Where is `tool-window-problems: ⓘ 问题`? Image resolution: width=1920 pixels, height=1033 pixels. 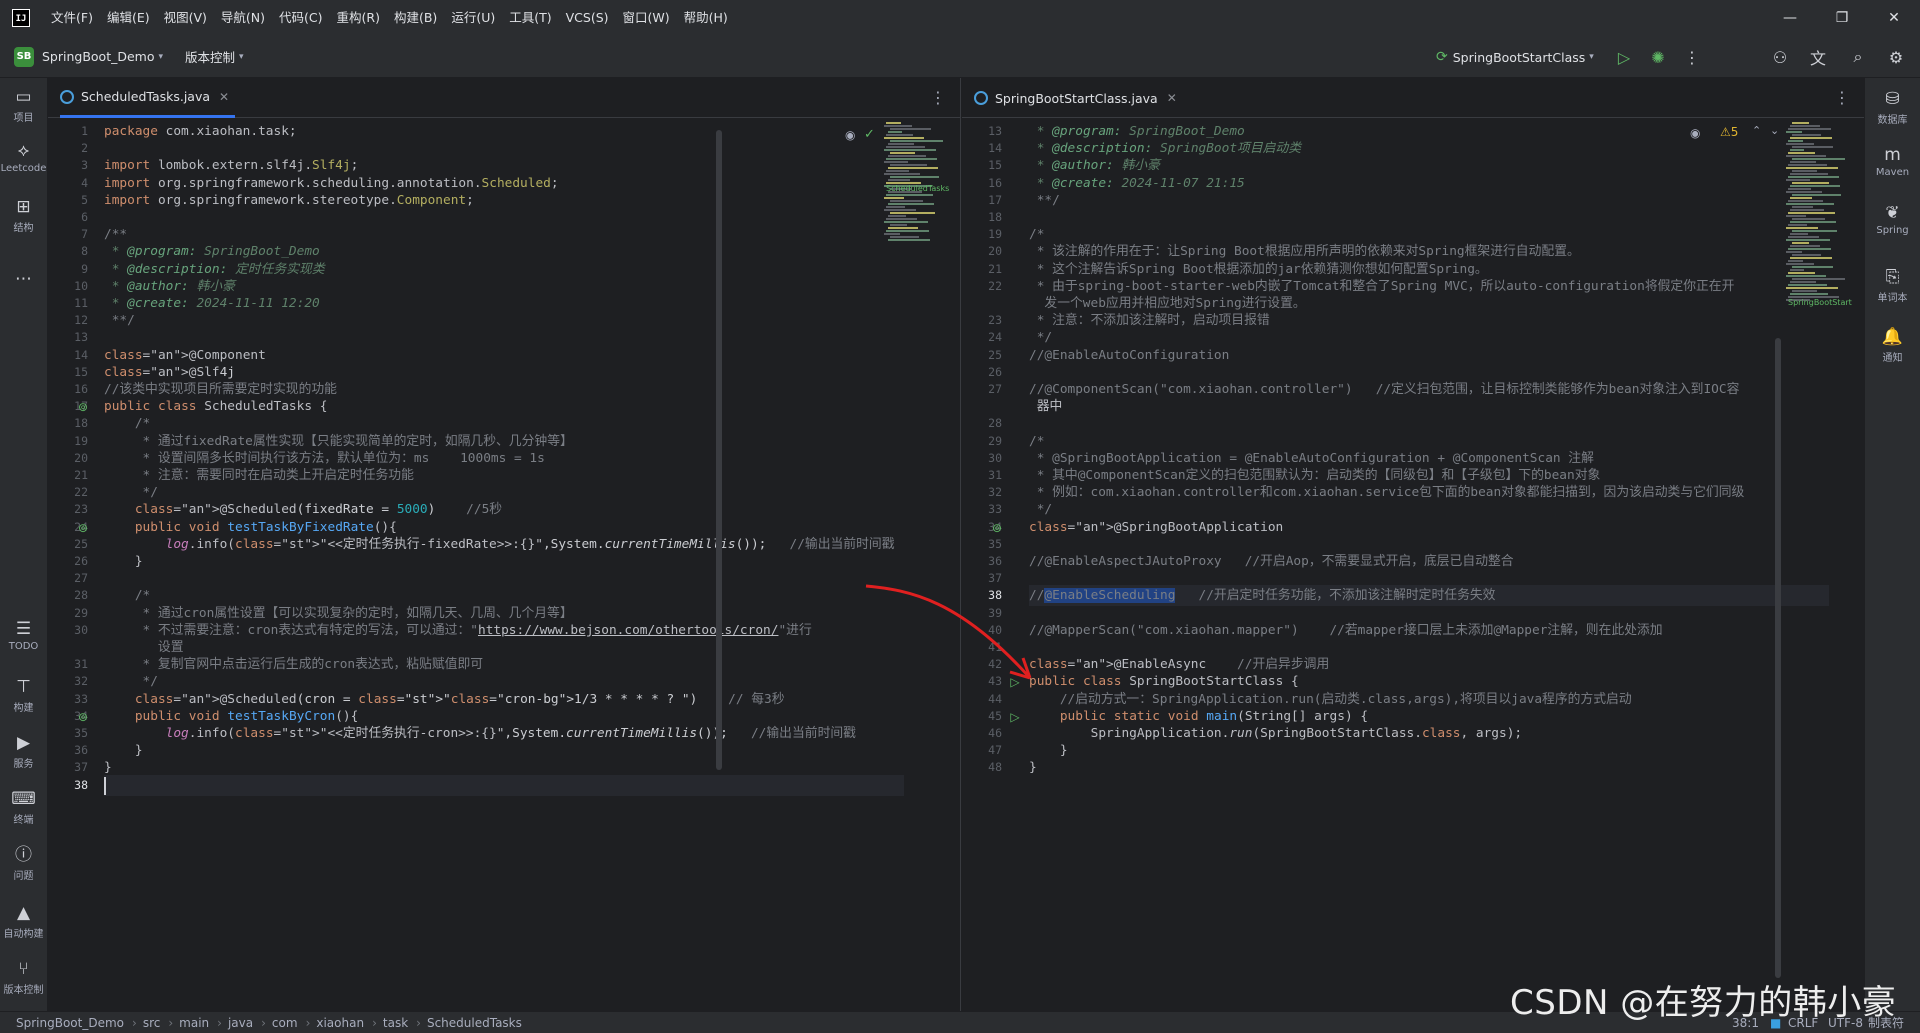 tool-window-problems: ⓘ 问题 is located at coordinates (23, 863).